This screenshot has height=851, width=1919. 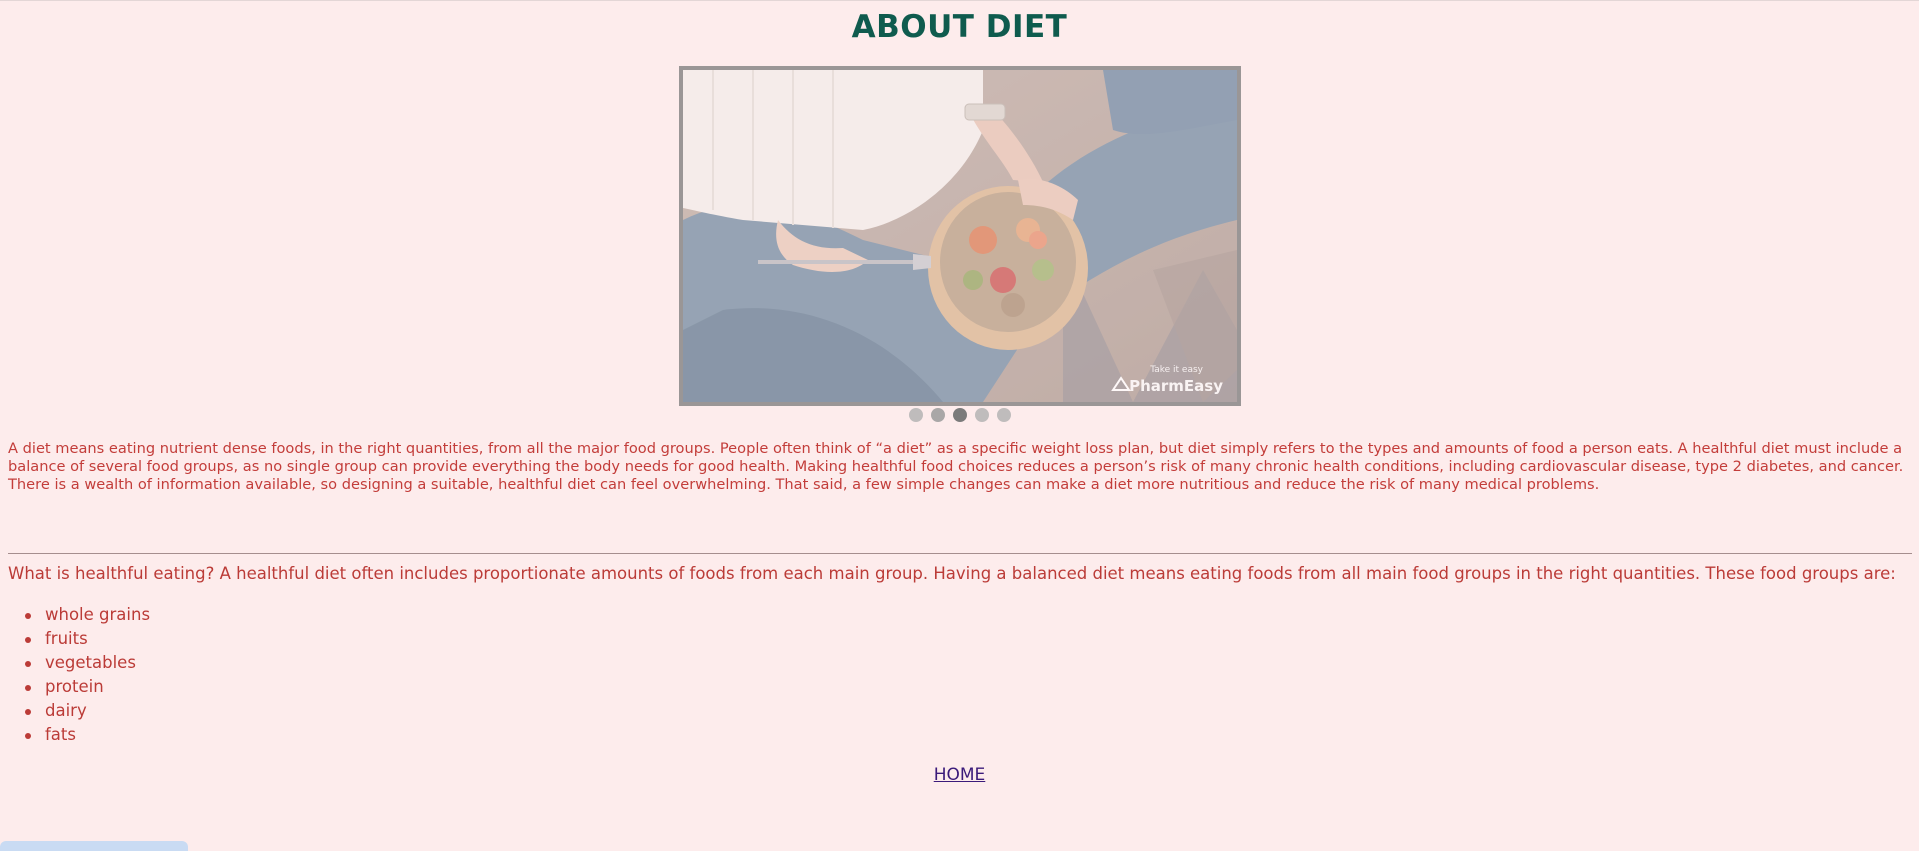 What do you see at coordinates (87, 639) in the screenshot?
I see `food-group-item: fruits` at bounding box center [87, 639].